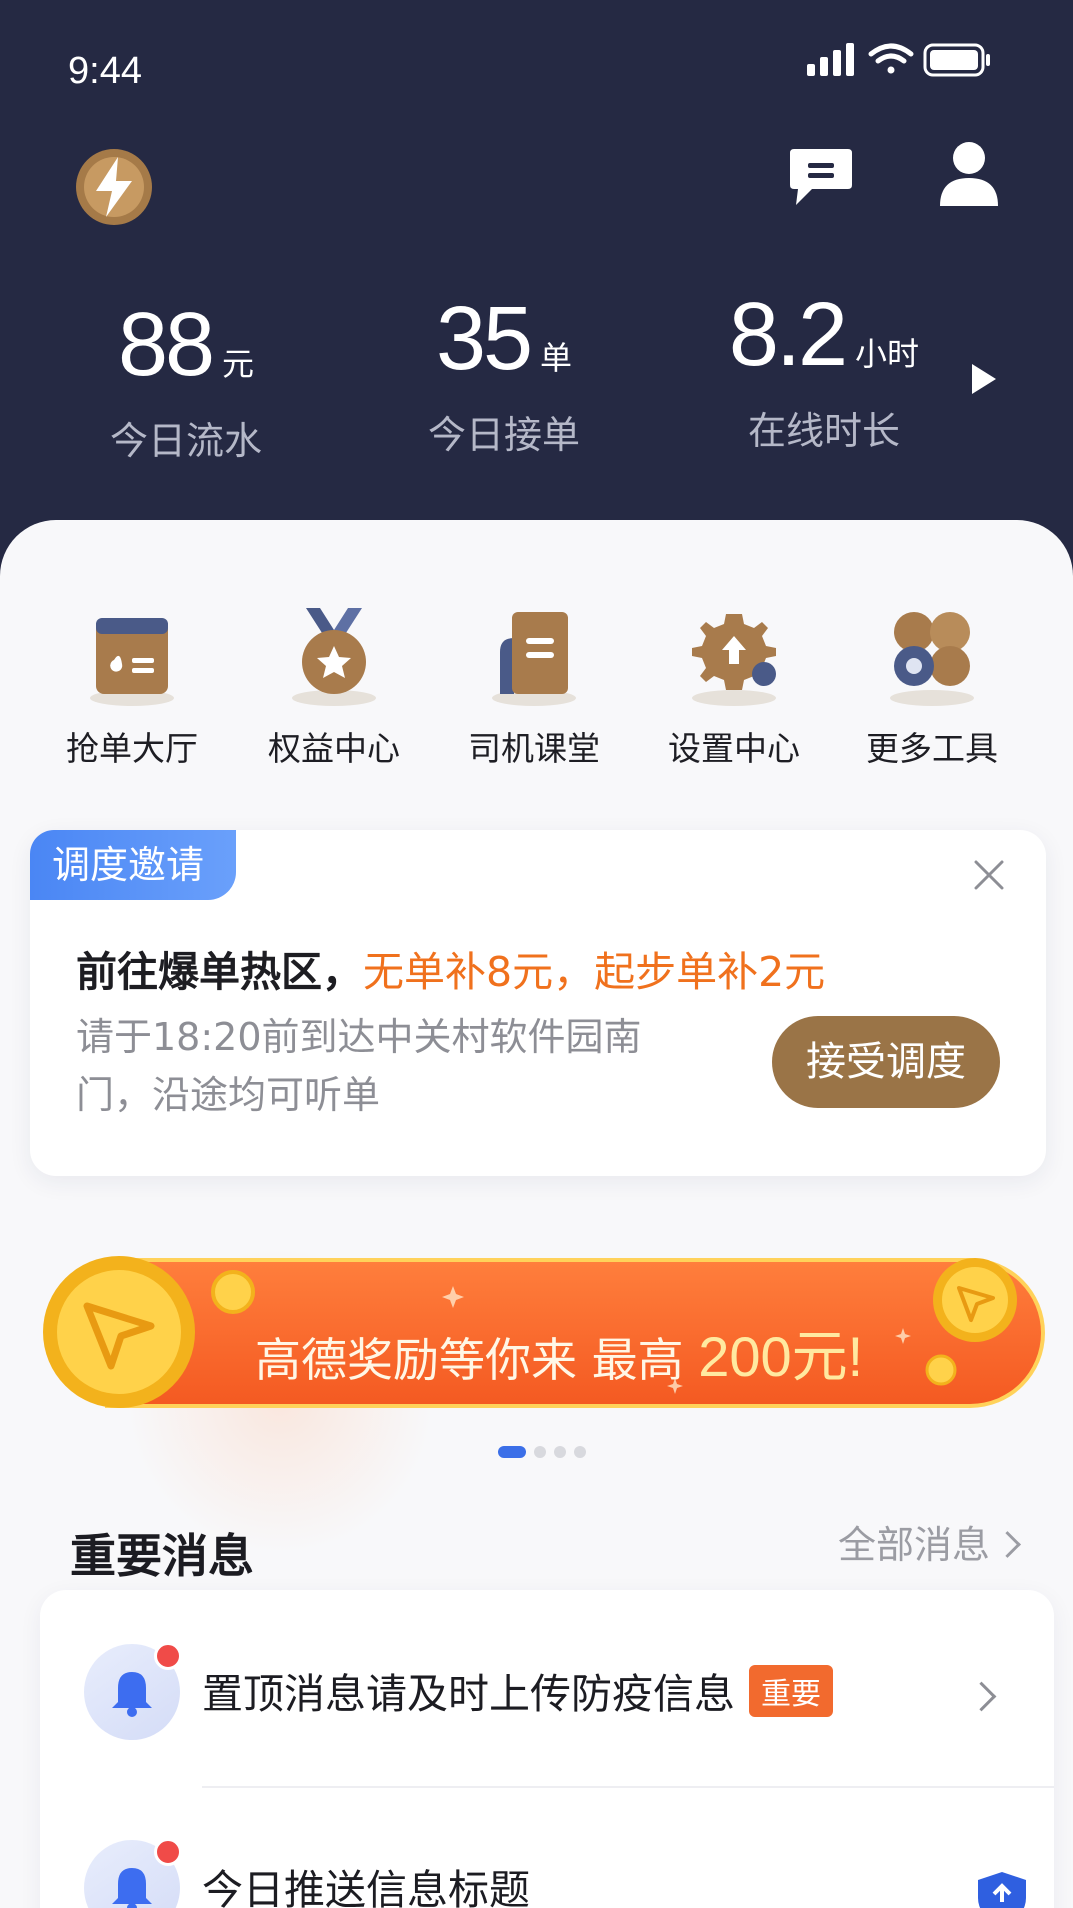 This screenshot has width=1073, height=1908. I want to click on lightning-logo-icon, so click(114, 187).